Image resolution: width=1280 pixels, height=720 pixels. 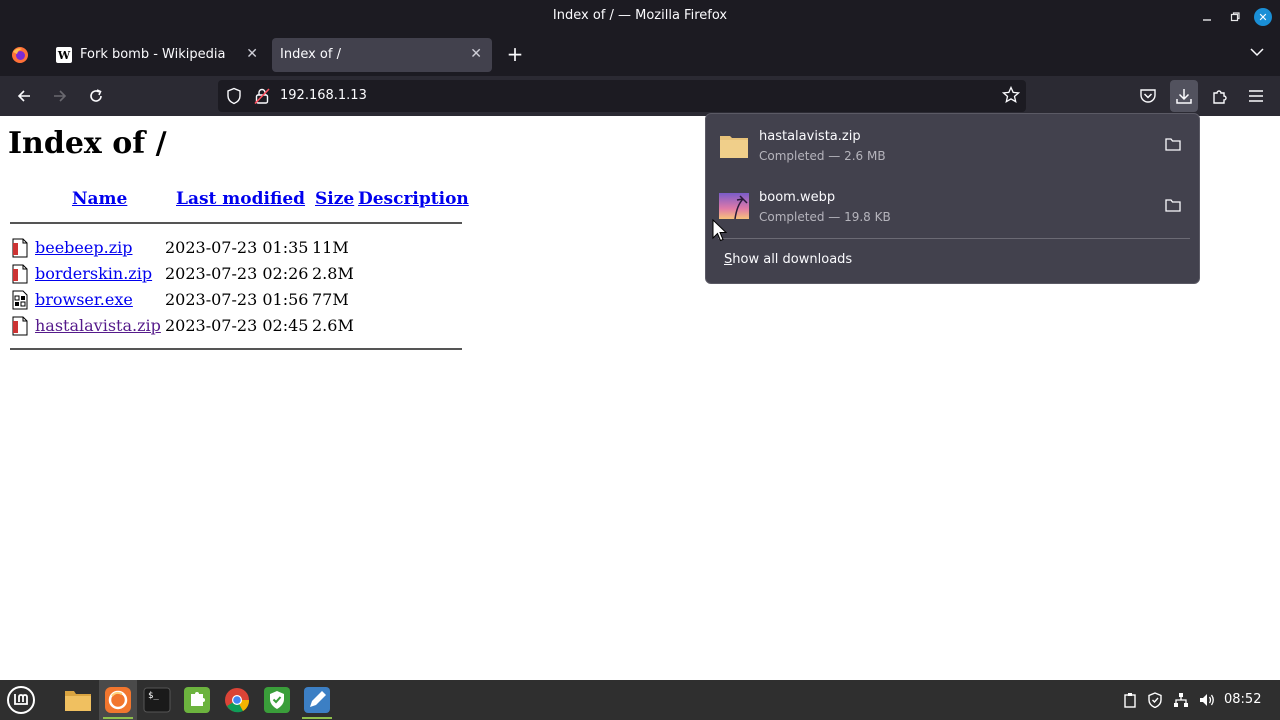 I want to click on clipboard-tray-icon, so click(x=1130, y=700).